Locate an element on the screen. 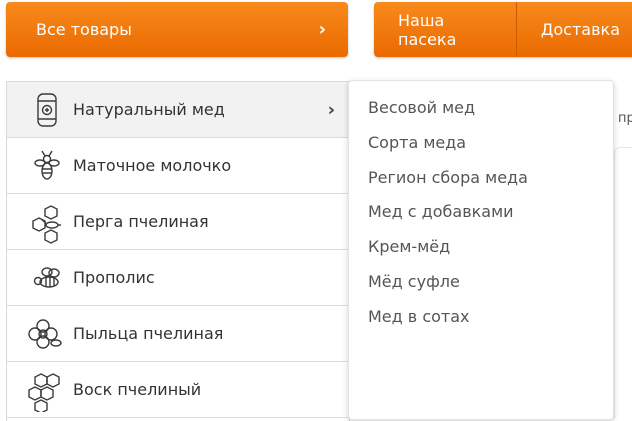 This screenshot has width=632, height=421. honeycomb-icon is located at coordinates (44, 392).